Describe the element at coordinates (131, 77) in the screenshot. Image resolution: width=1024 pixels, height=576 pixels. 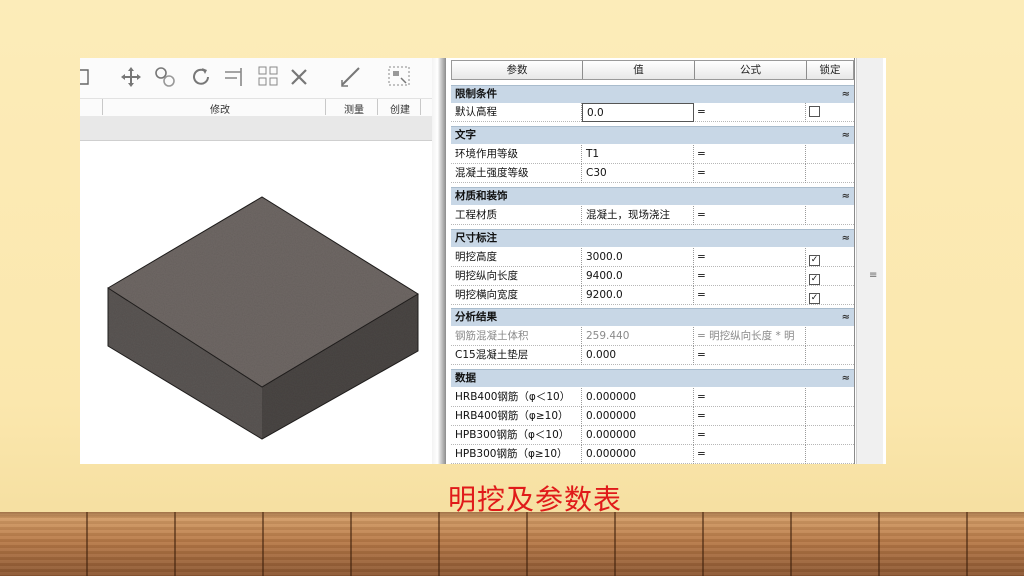
I see `move-icon` at that location.